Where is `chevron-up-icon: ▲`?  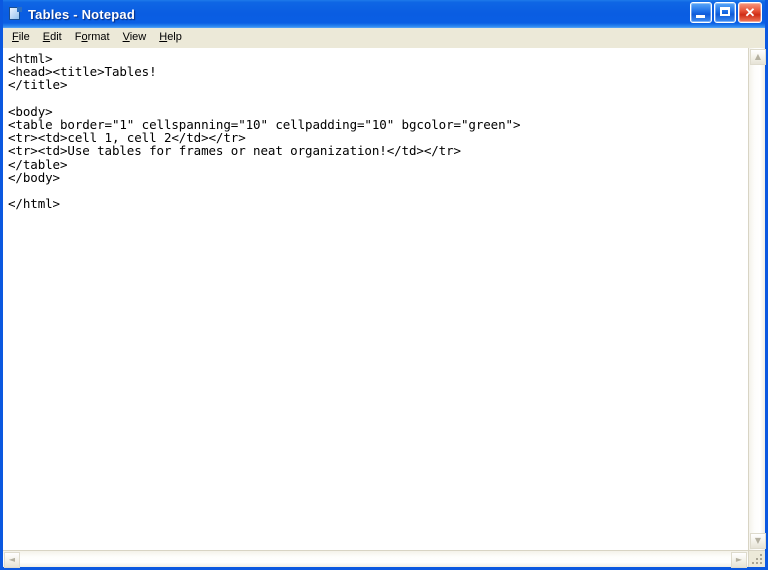 chevron-up-icon: ▲ is located at coordinates (758, 56).